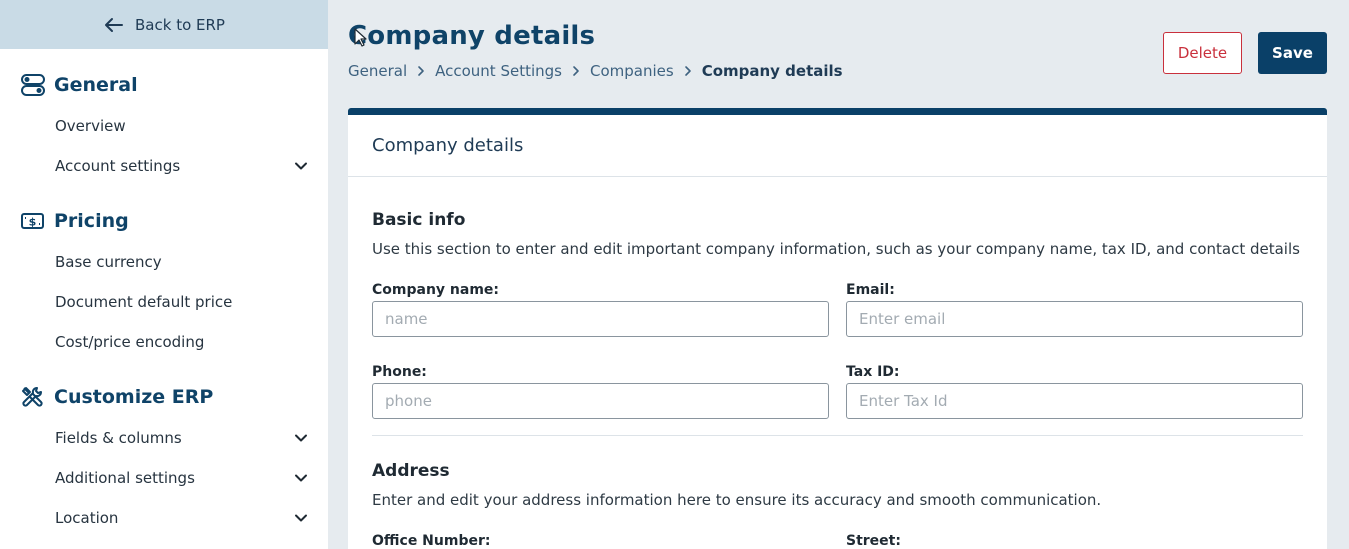 This screenshot has height=549, width=1349. I want to click on sidebar-item-label: Document default price, so click(144, 302).